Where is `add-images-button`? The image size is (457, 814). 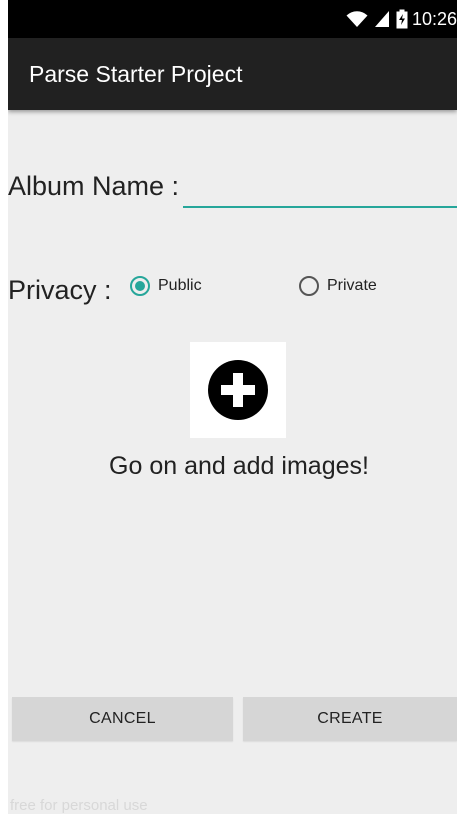 add-images-button is located at coordinates (238, 390).